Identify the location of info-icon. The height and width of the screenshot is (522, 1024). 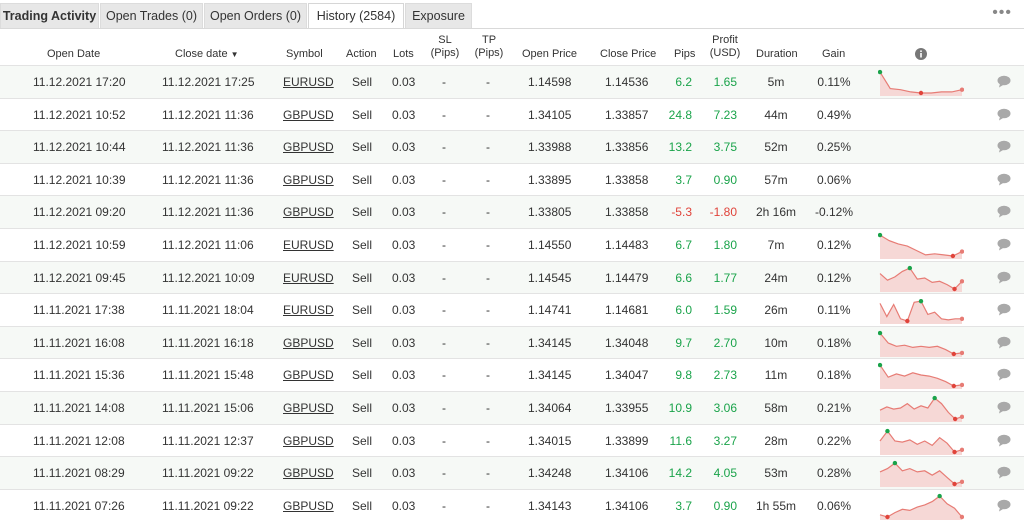
(921, 54).